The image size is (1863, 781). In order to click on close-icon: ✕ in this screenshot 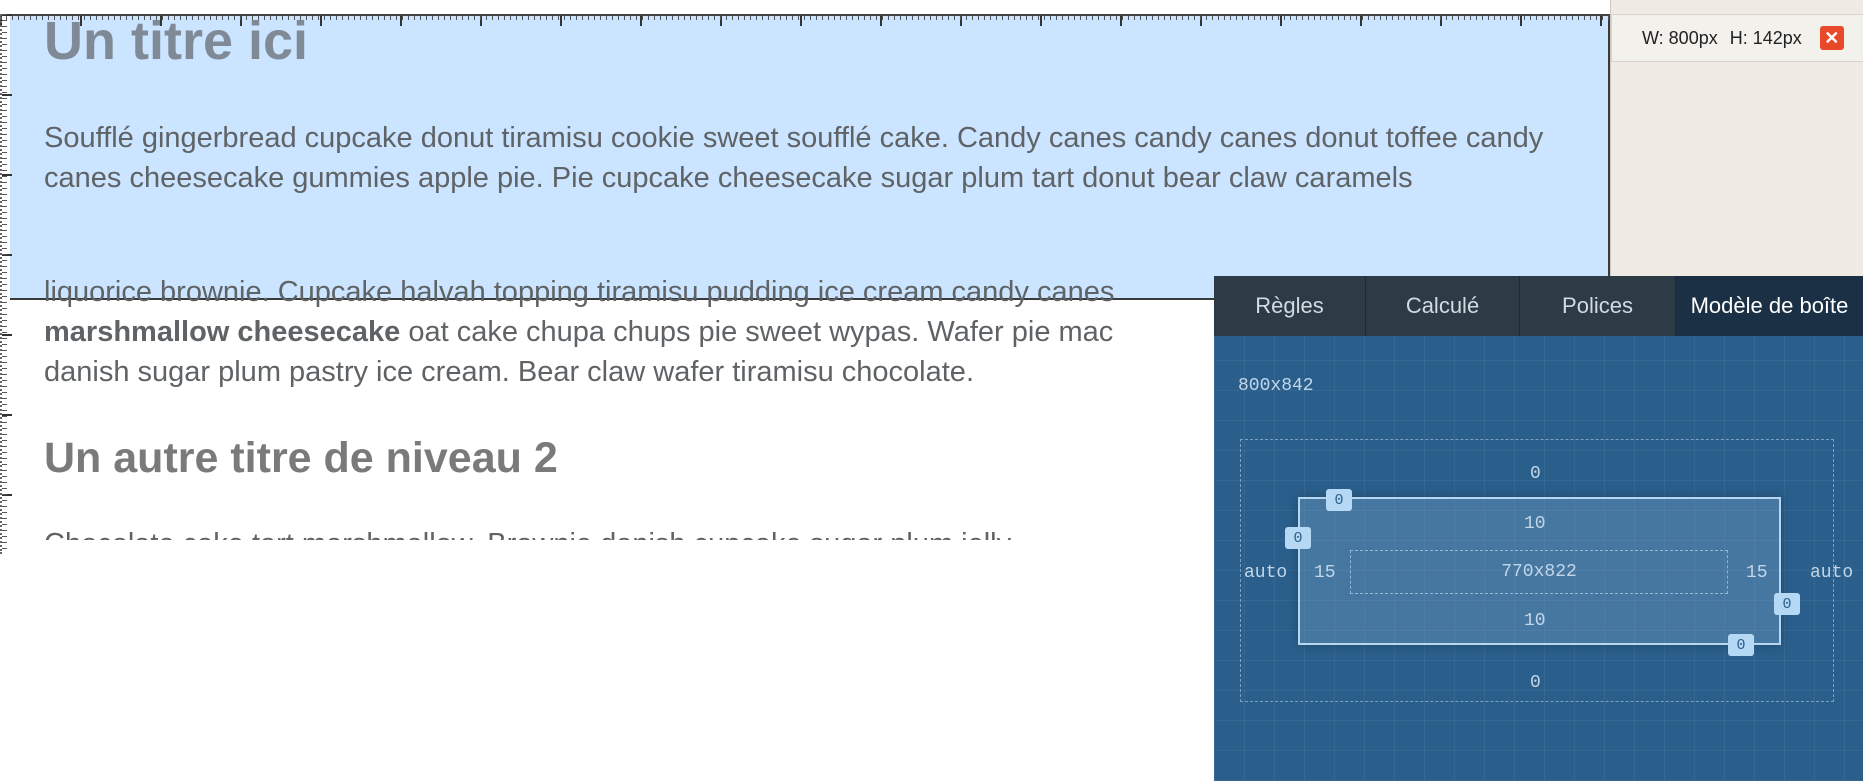, I will do `click(1831, 38)`.